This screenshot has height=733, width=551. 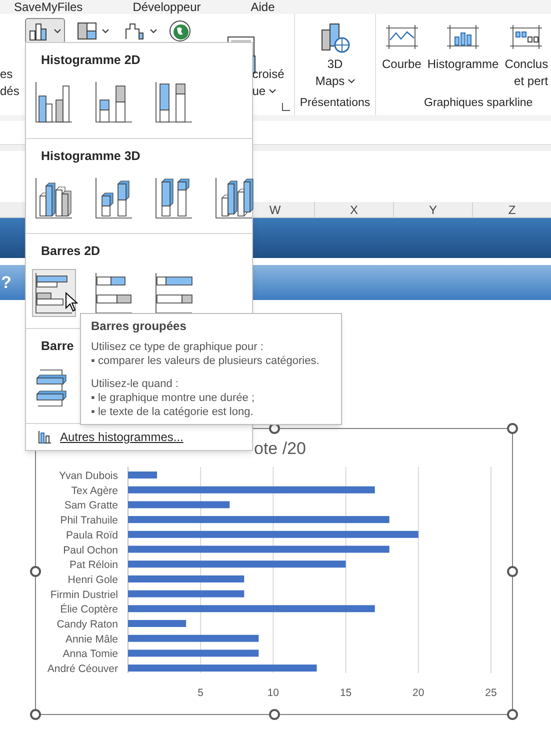 What do you see at coordinates (89, 520) in the screenshot?
I see `category-label: Phil Trahuile` at bounding box center [89, 520].